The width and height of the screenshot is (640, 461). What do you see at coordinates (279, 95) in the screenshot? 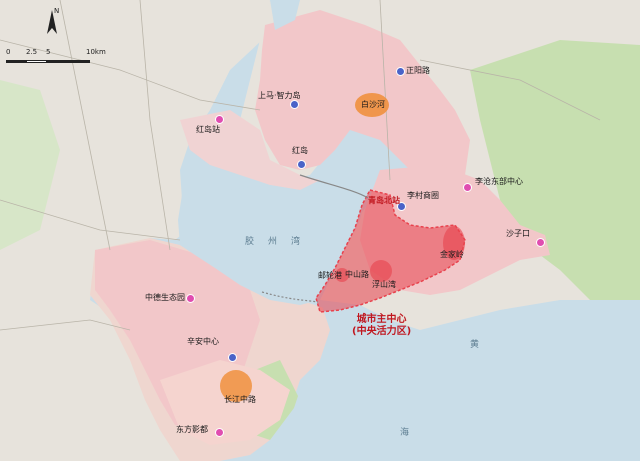
I see `label-shangma: 上马·智力岛` at bounding box center [279, 95].